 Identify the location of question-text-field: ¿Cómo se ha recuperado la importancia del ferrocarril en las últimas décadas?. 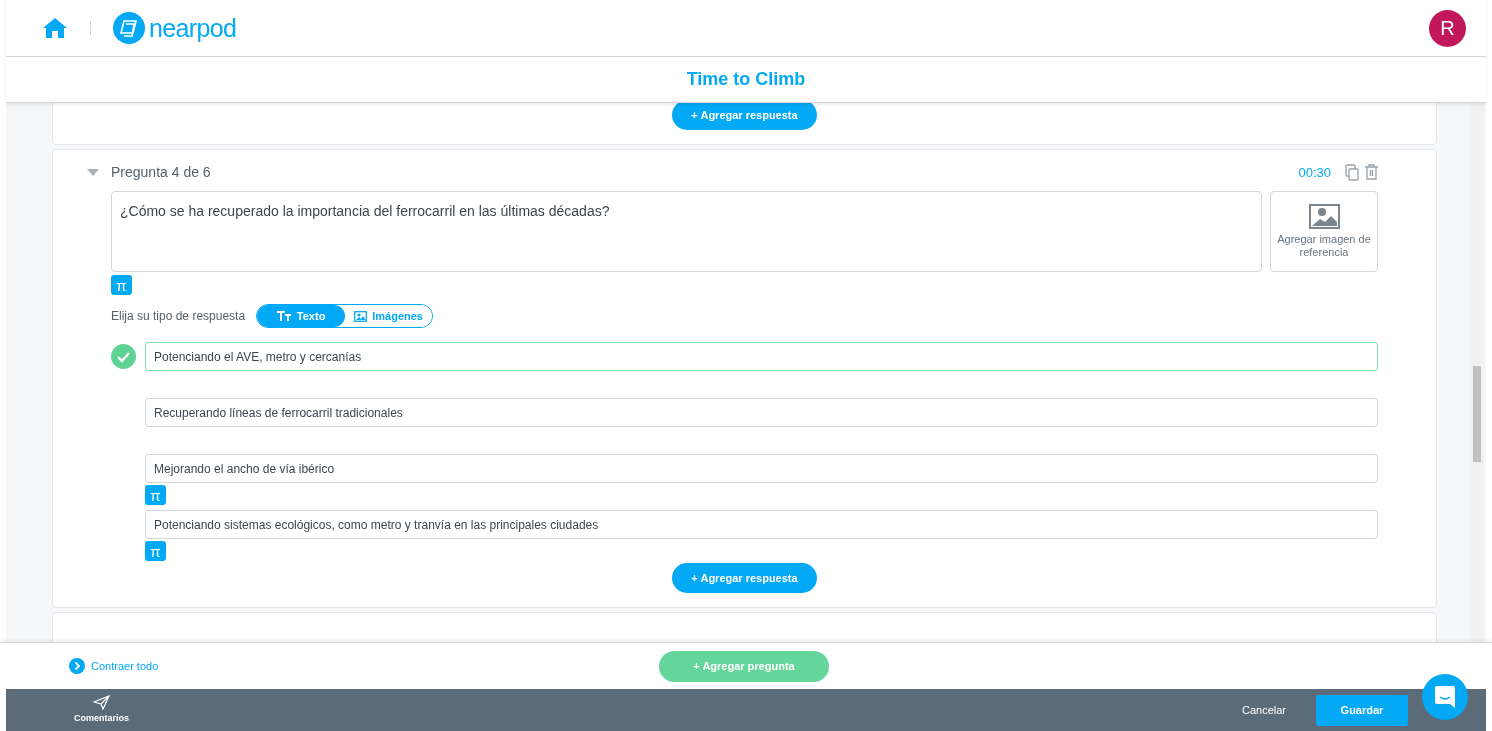
(686, 231).